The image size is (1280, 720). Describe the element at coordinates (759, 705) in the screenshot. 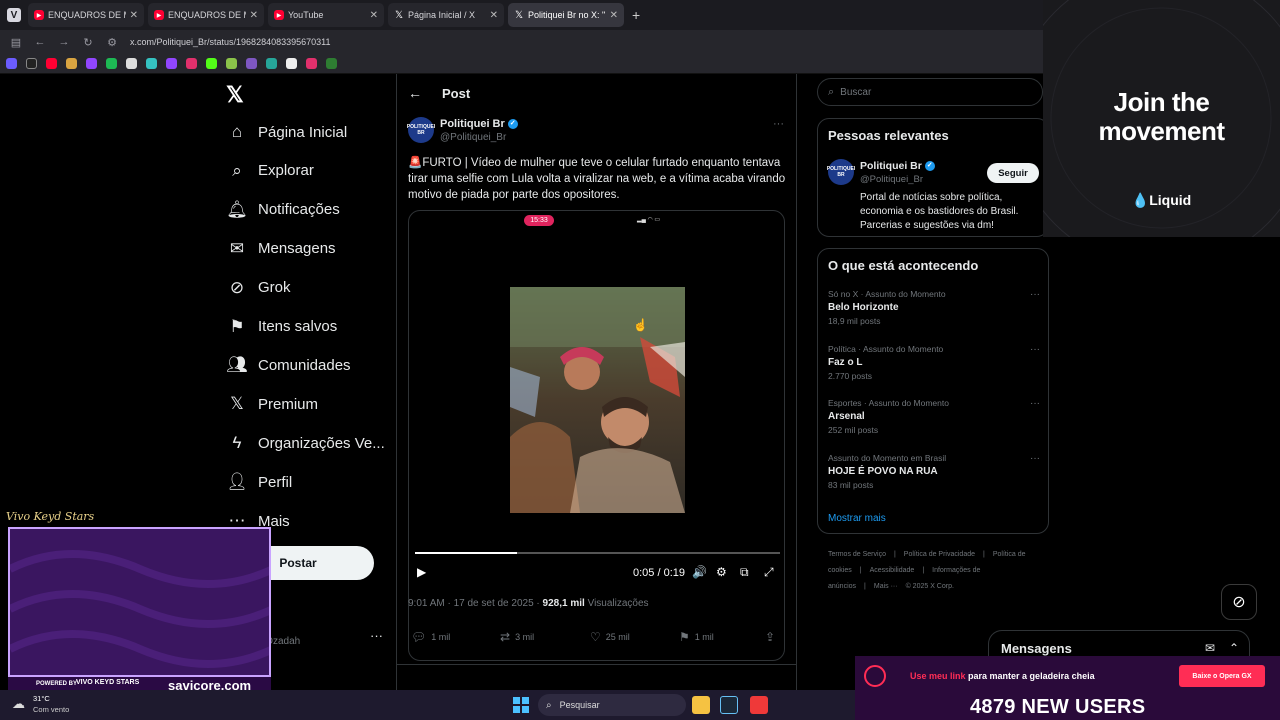

I see `vivaldi-taskbar-icon` at that location.